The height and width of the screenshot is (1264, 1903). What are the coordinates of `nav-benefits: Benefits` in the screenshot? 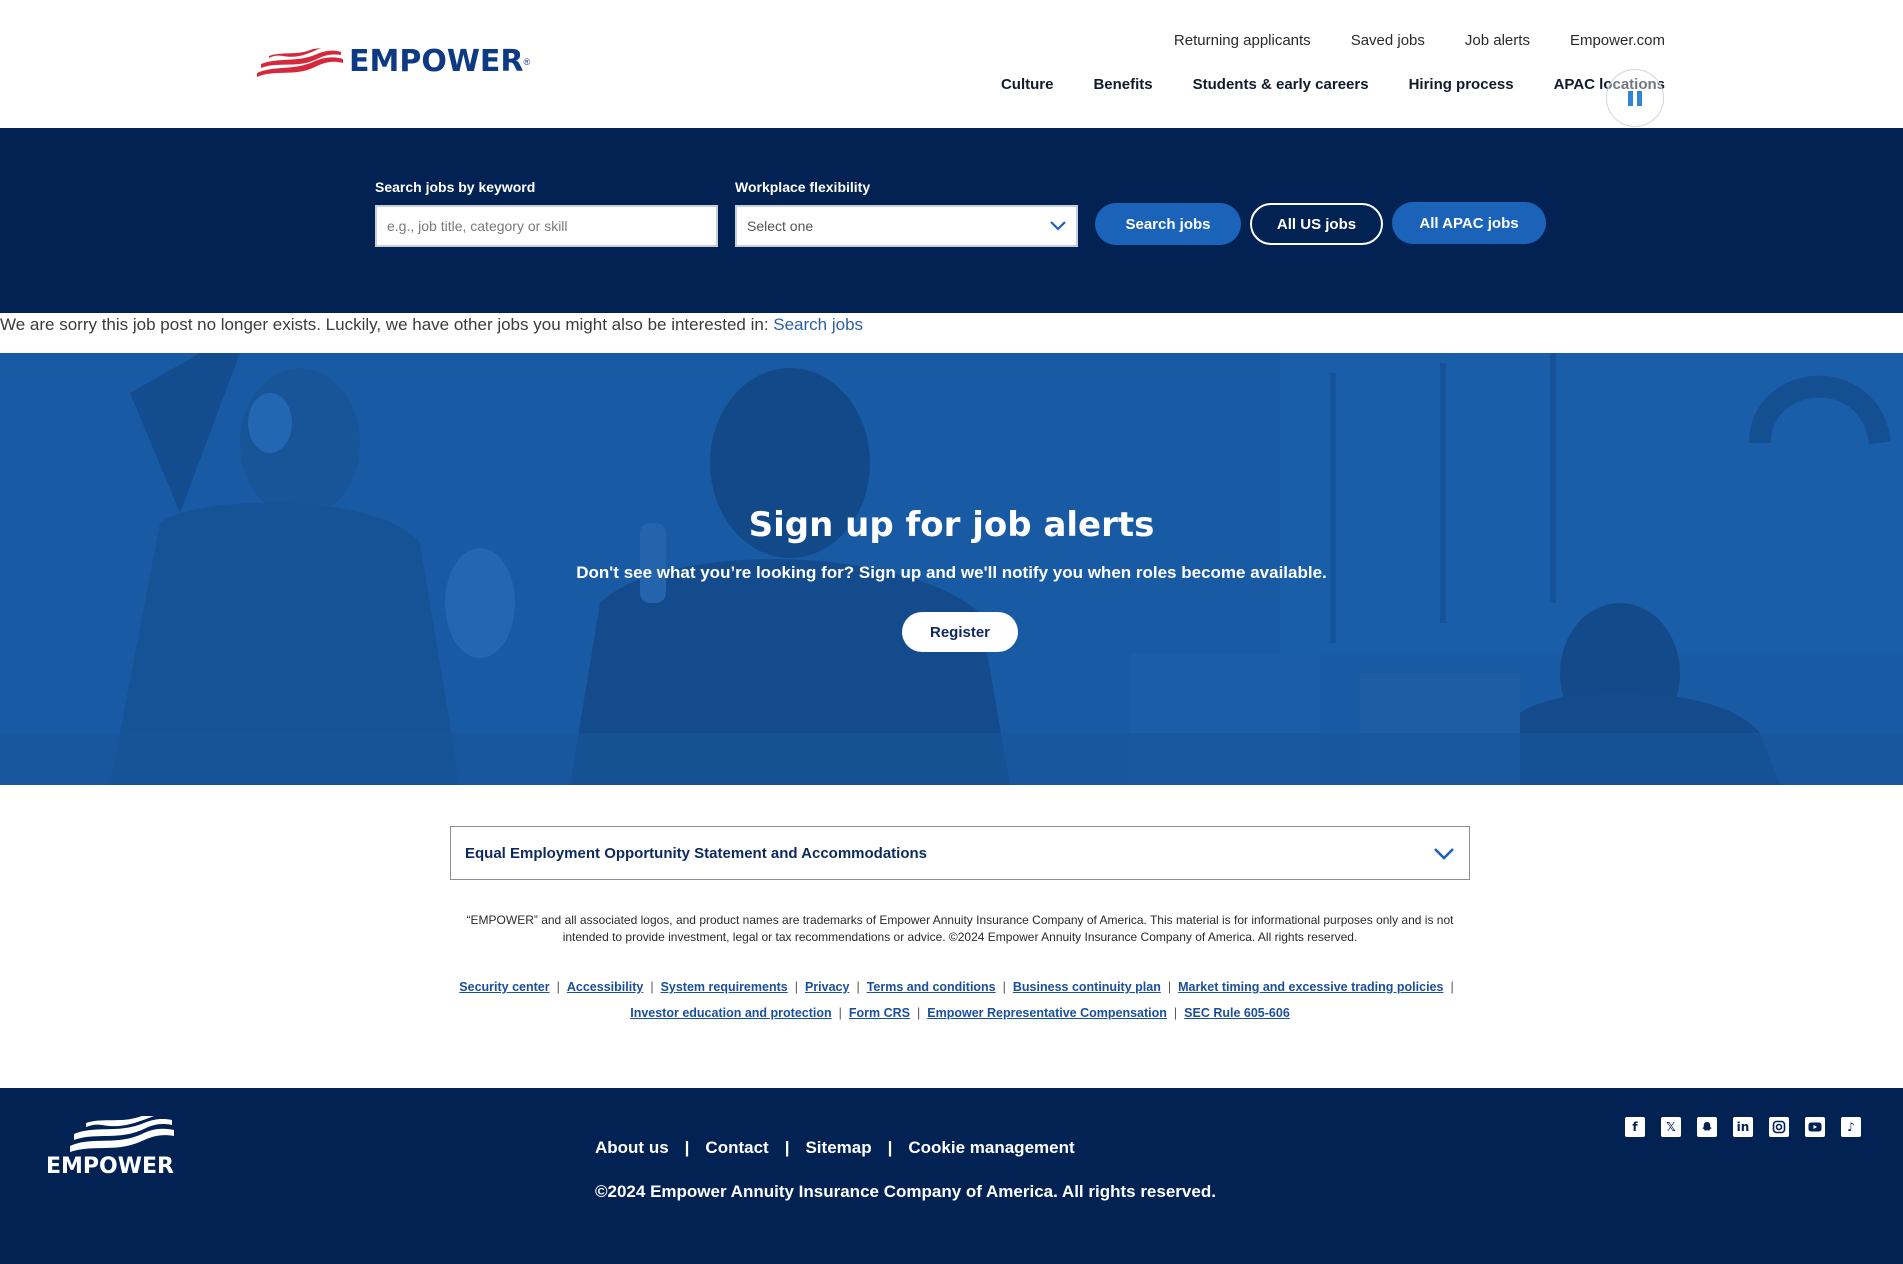 It's located at (1122, 84).